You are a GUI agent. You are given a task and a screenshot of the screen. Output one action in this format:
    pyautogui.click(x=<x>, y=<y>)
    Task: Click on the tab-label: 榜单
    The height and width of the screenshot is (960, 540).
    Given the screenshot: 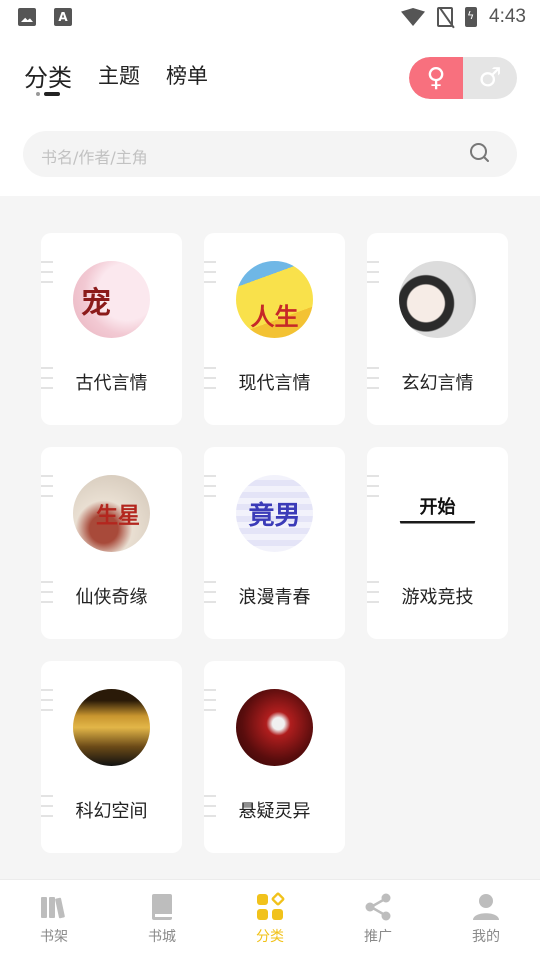 What is the action you would take?
    pyautogui.click(x=187, y=76)
    